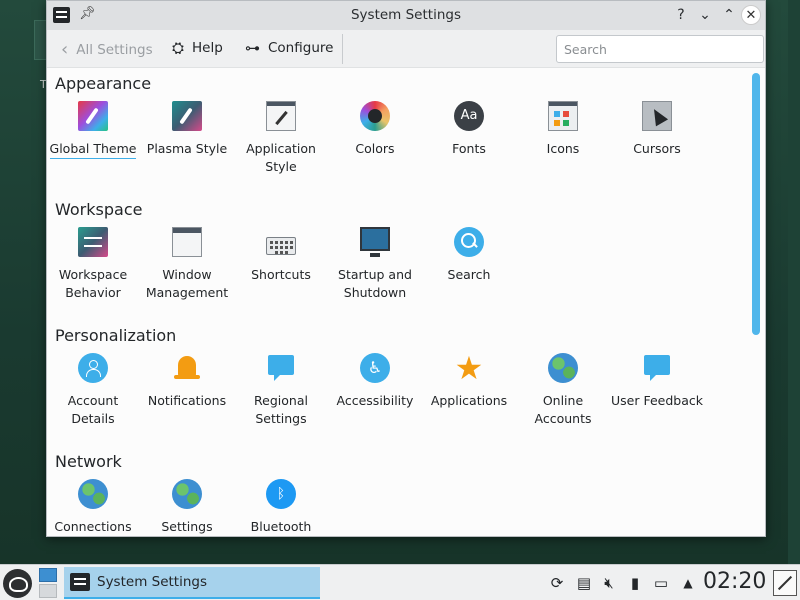  What do you see at coordinates (469, 116) in the screenshot?
I see `fonts-icon: Aa` at bounding box center [469, 116].